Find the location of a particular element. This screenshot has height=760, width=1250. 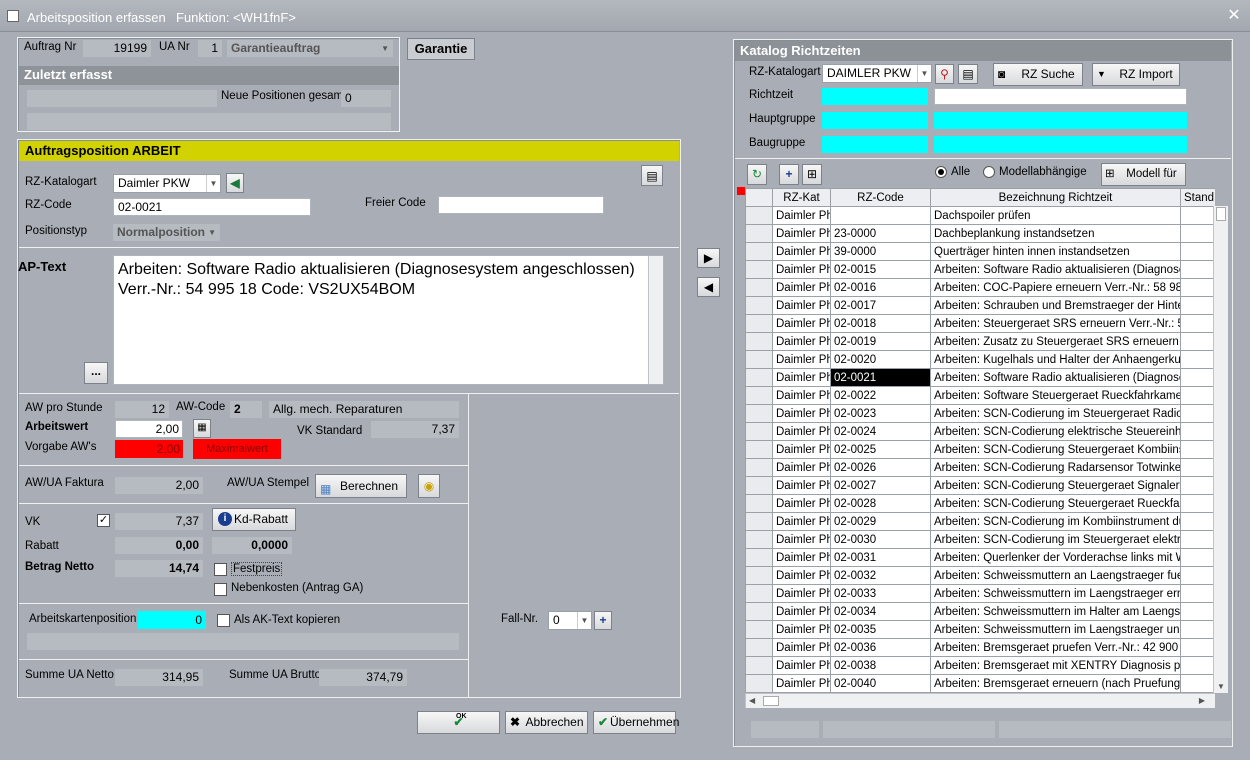

table-cell: Querträger hinten innen instandsetzen is located at coordinates (1055, 251).